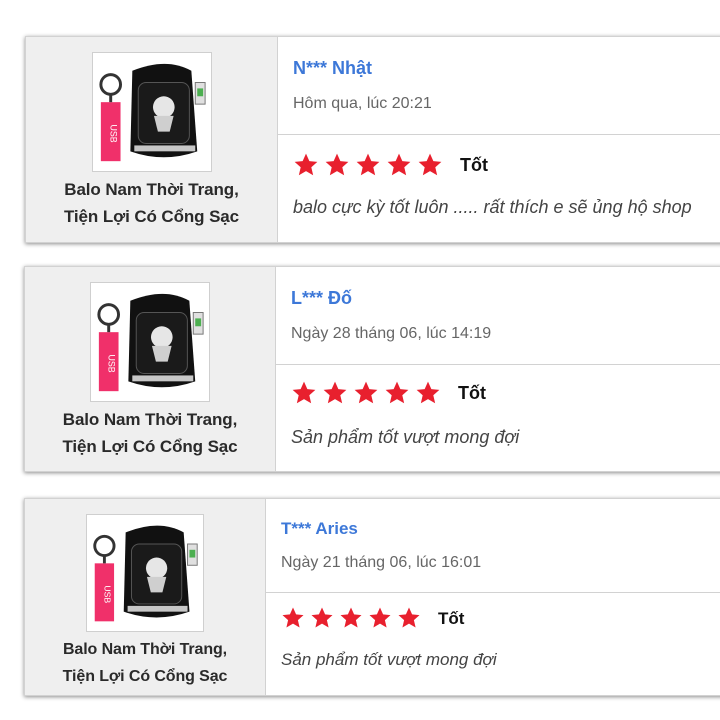 The width and height of the screenshot is (720, 720). What do you see at coordinates (505, 298) in the screenshot?
I see `reviewer-name: L*** Đố` at bounding box center [505, 298].